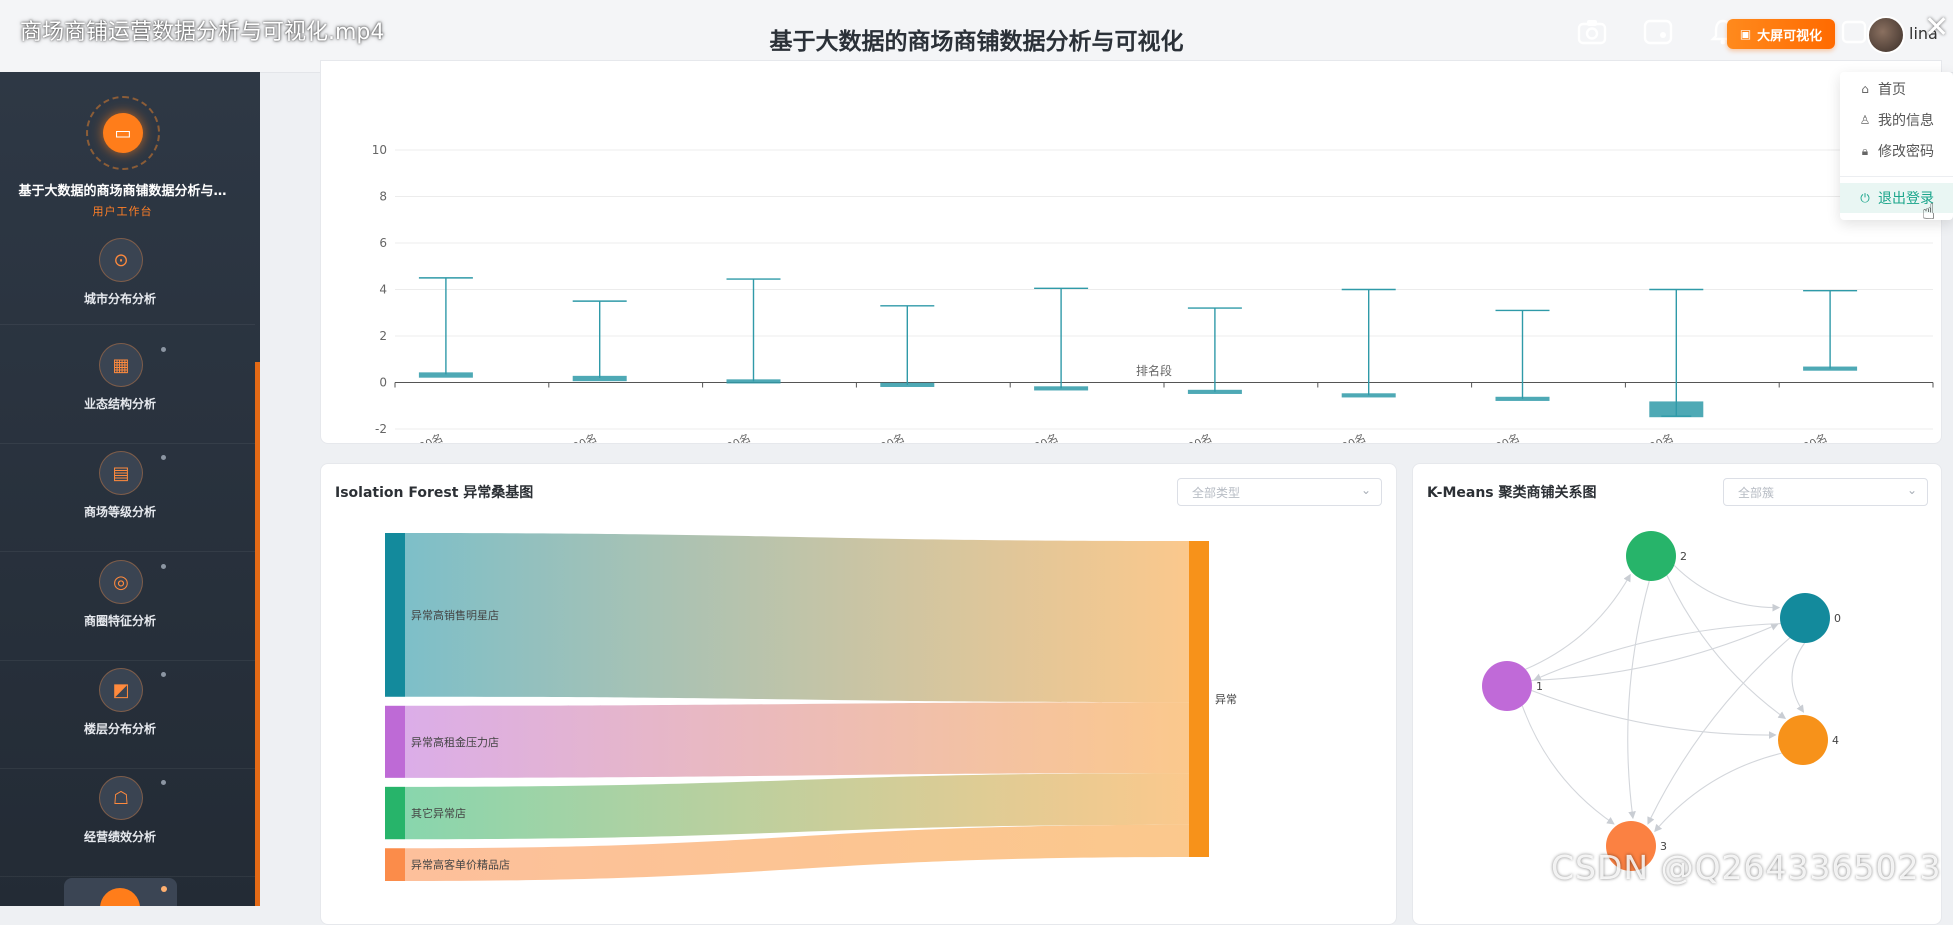 The width and height of the screenshot is (1953, 925). Describe the element at coordinates (1892, 90) in the screenshot. I see `menu-item-label: 首页` at that location.